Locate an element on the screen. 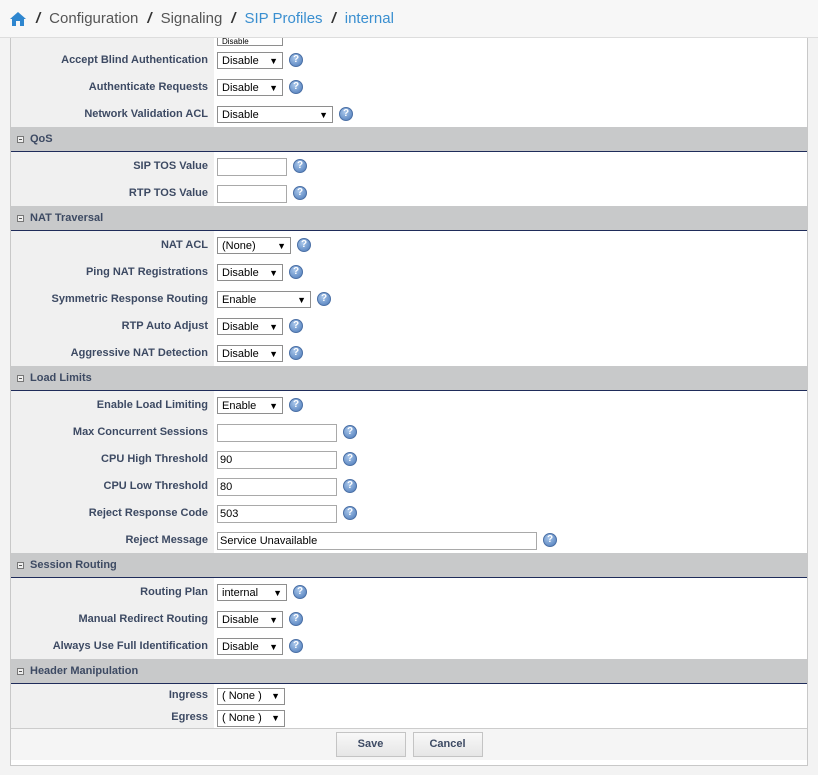 The image size is (818, 775). breadcrumb-configuration: Configuration is located at coordinates (93, 18).